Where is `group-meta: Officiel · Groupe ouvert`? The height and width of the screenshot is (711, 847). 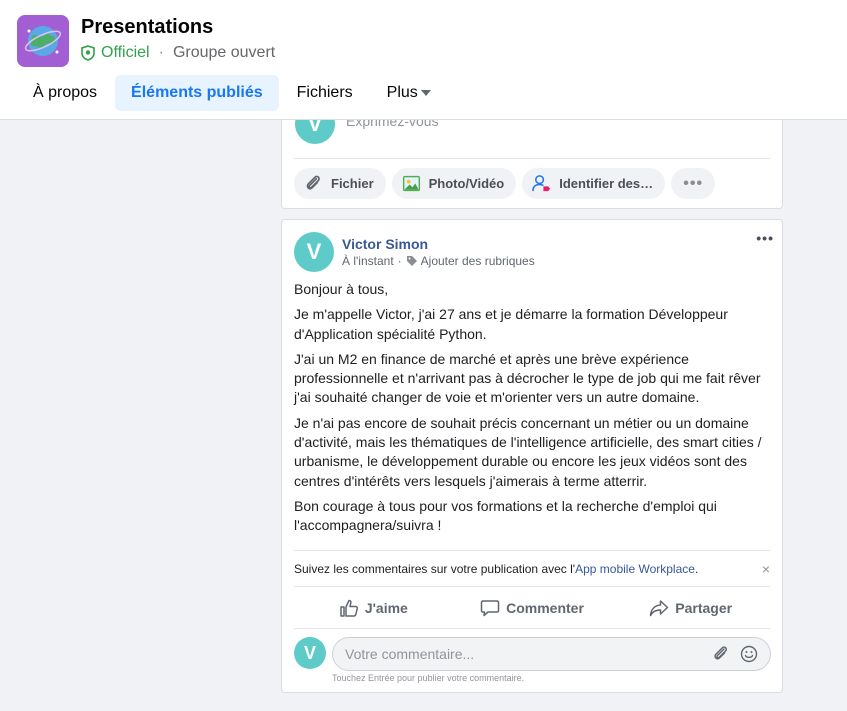
group-meta: Officiel · Groupe ouvert is located at coordinates (178, 53).